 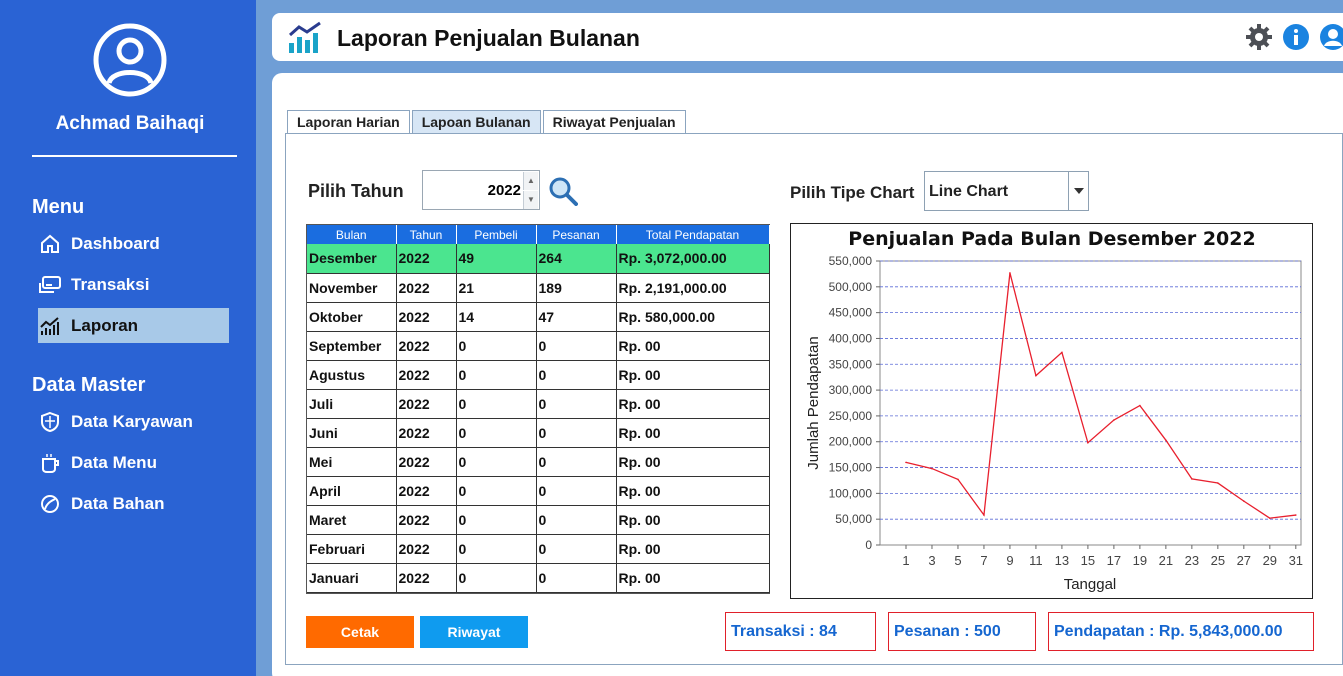 What do you see at coordinates (563, 191) in the screenshot?
I see `search-icon` at bounding box center [563, 191].